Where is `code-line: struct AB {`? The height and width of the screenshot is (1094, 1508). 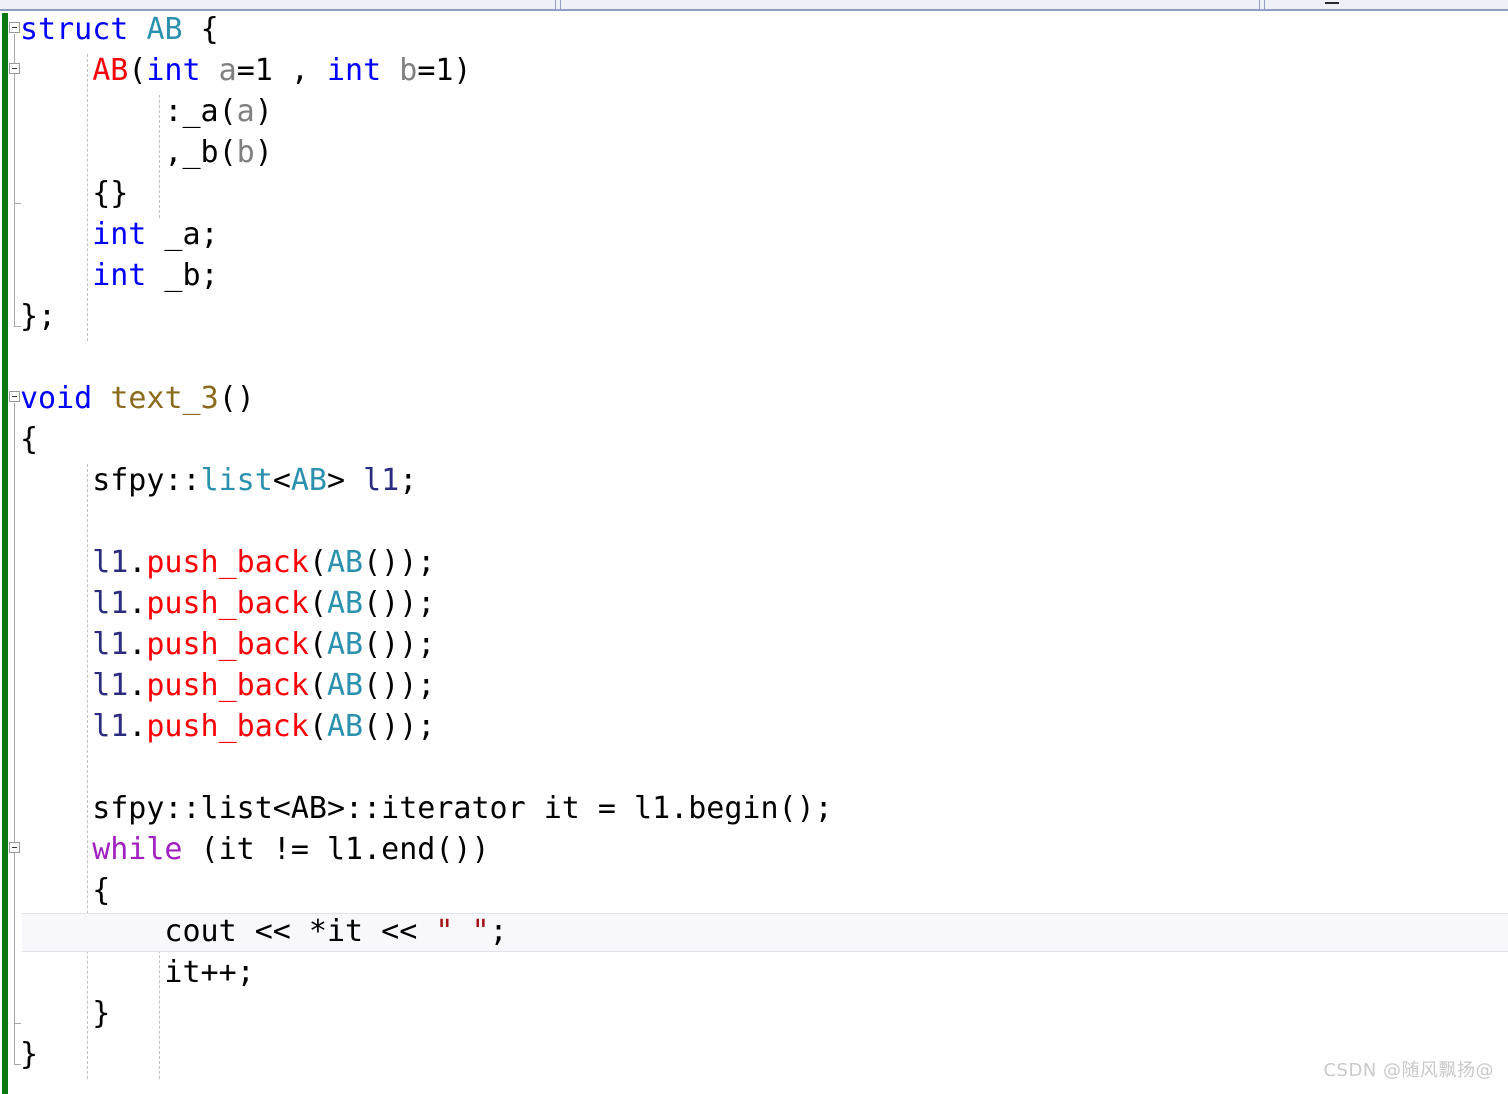 code-line: struct AB { is located at coordinates (109, 29).